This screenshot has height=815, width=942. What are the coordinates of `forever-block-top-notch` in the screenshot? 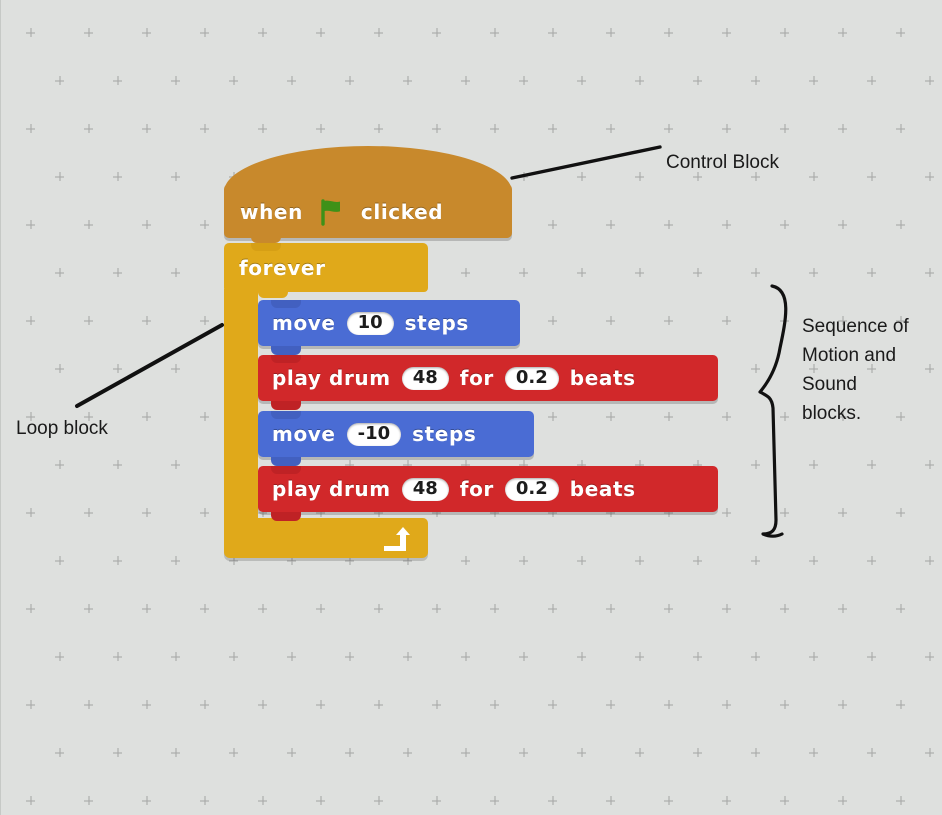 It's located at (266, 247).